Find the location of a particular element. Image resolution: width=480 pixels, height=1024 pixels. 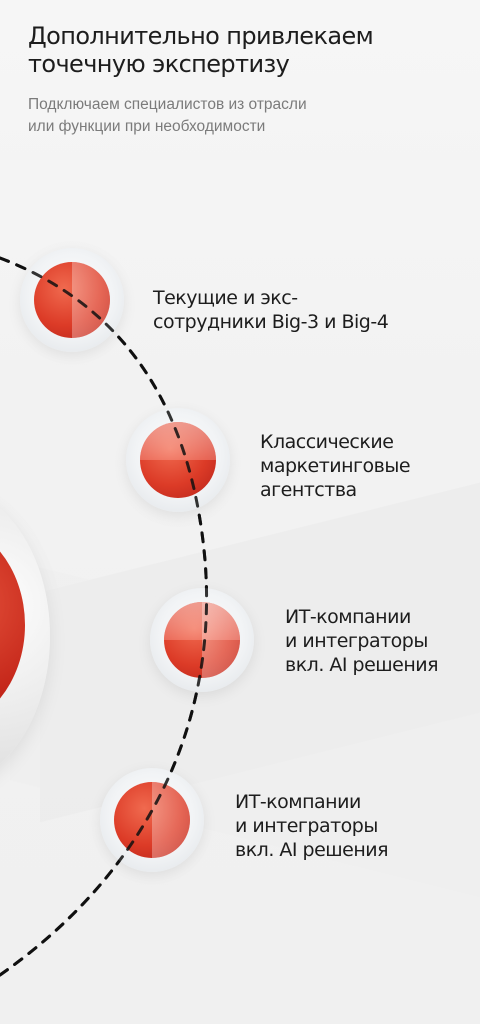

expert-label-1: Текущие и экс- сотрудники Big-3 и Big-4 is located at coordinates (271, 310).